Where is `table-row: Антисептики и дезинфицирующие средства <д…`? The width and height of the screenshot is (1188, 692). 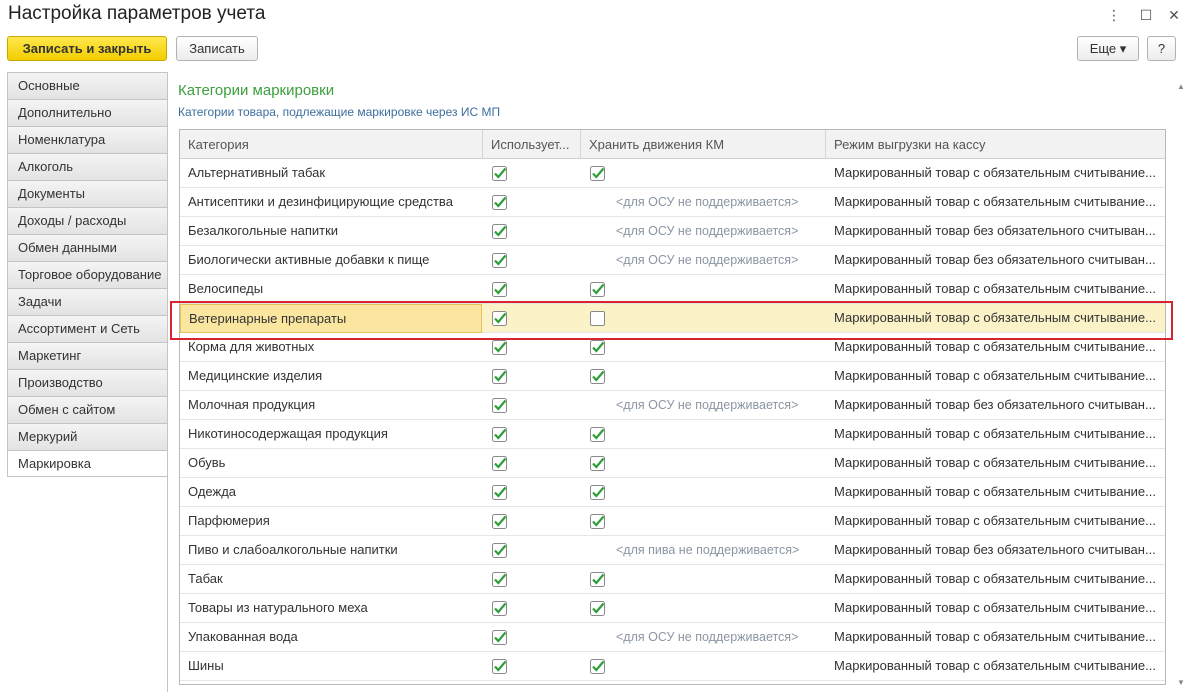
table-row: Антисептики и дезинфицирующие средства <д… is located at coordinates (672, 202).